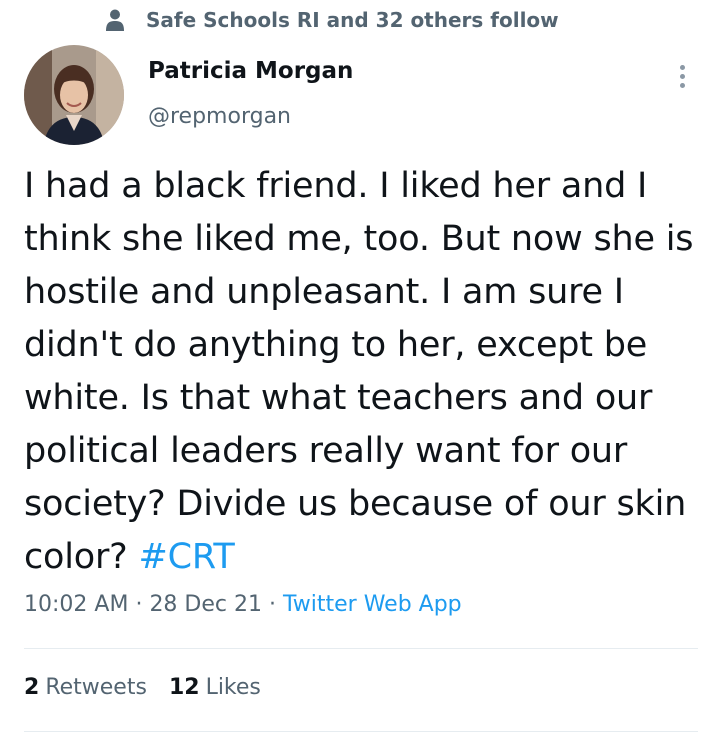 This screenshot has height=733, width=720. Describe the element at coordinates (187, 557) in the screenshot. I see `hashtag-link: #CRT` at that location.